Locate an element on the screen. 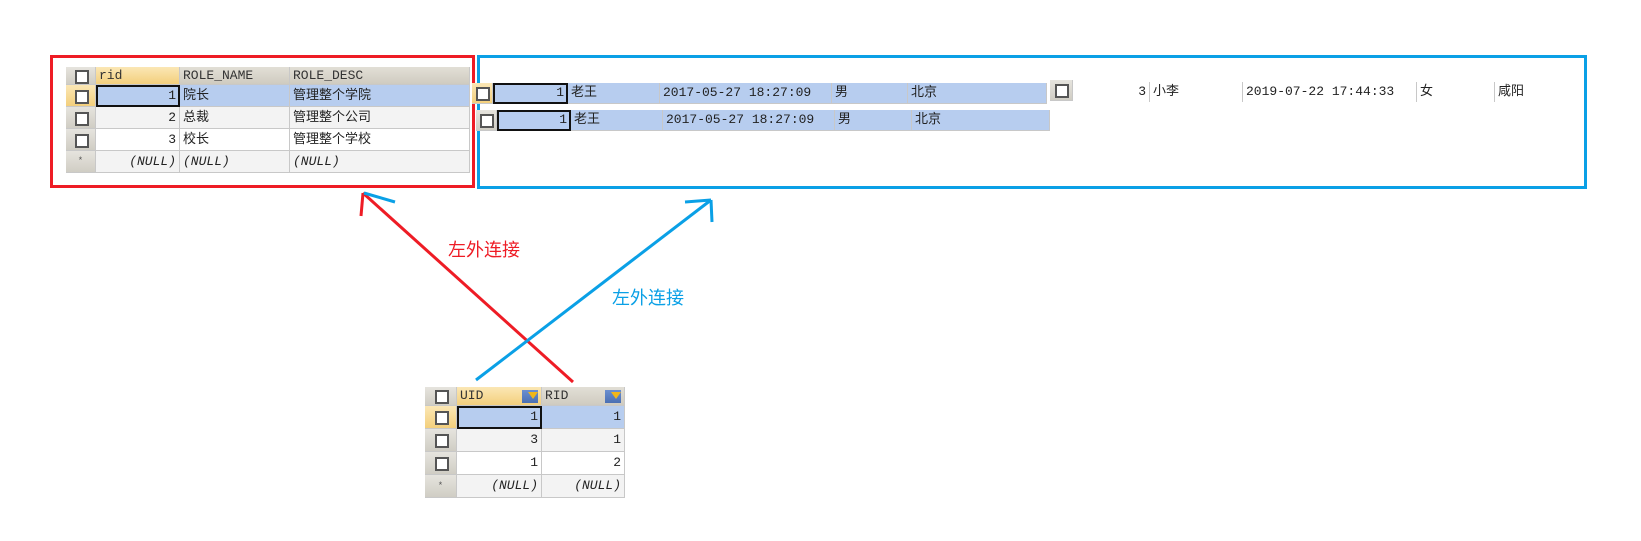  blue-join-label: 左外连接 is located at coordinates (648, 298).